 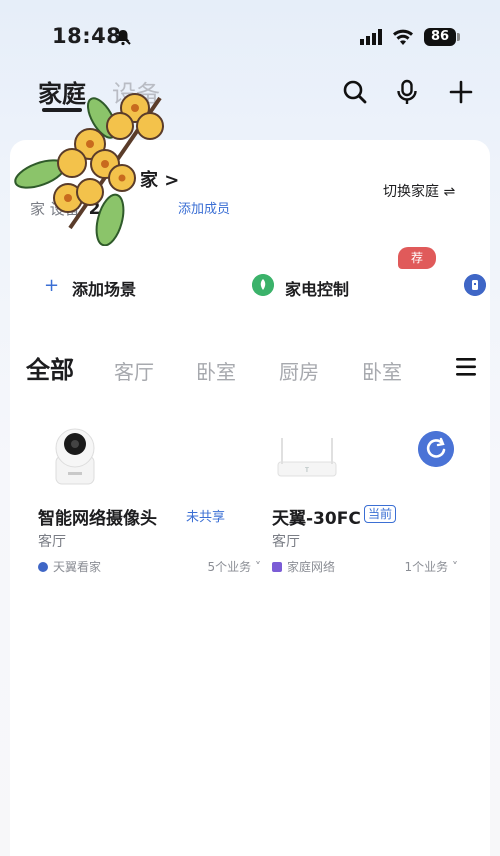 I want to click on status-bar: 18:48 86, so click(x=250, y=35).